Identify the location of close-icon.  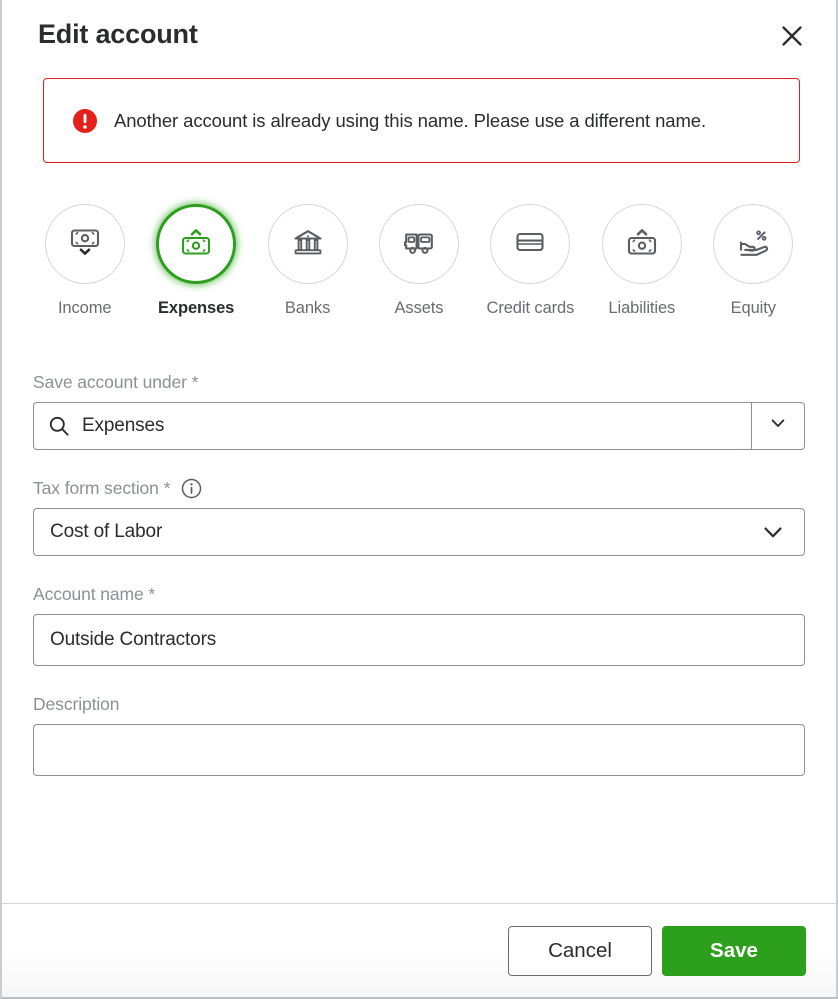
(792, 36).